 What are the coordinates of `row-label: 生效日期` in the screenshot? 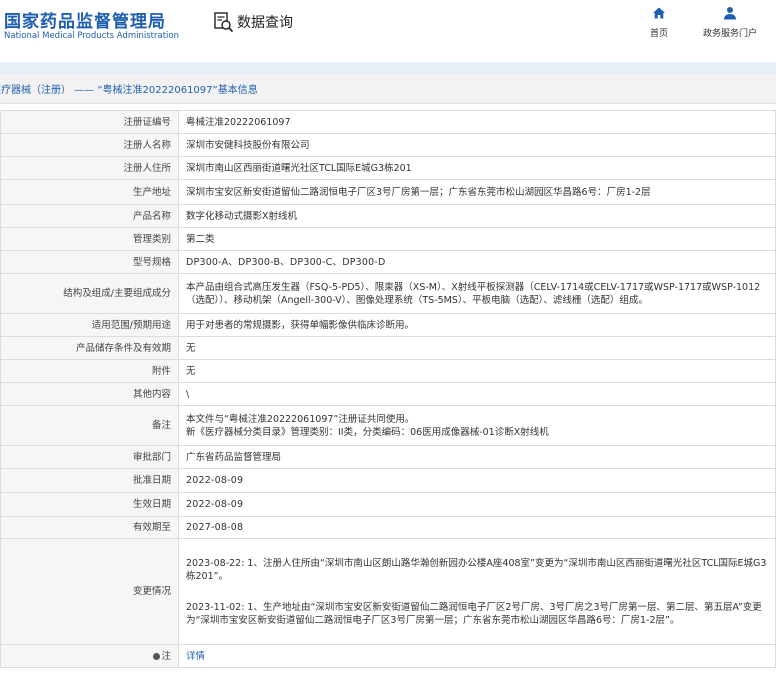 It's located at (89, 504).